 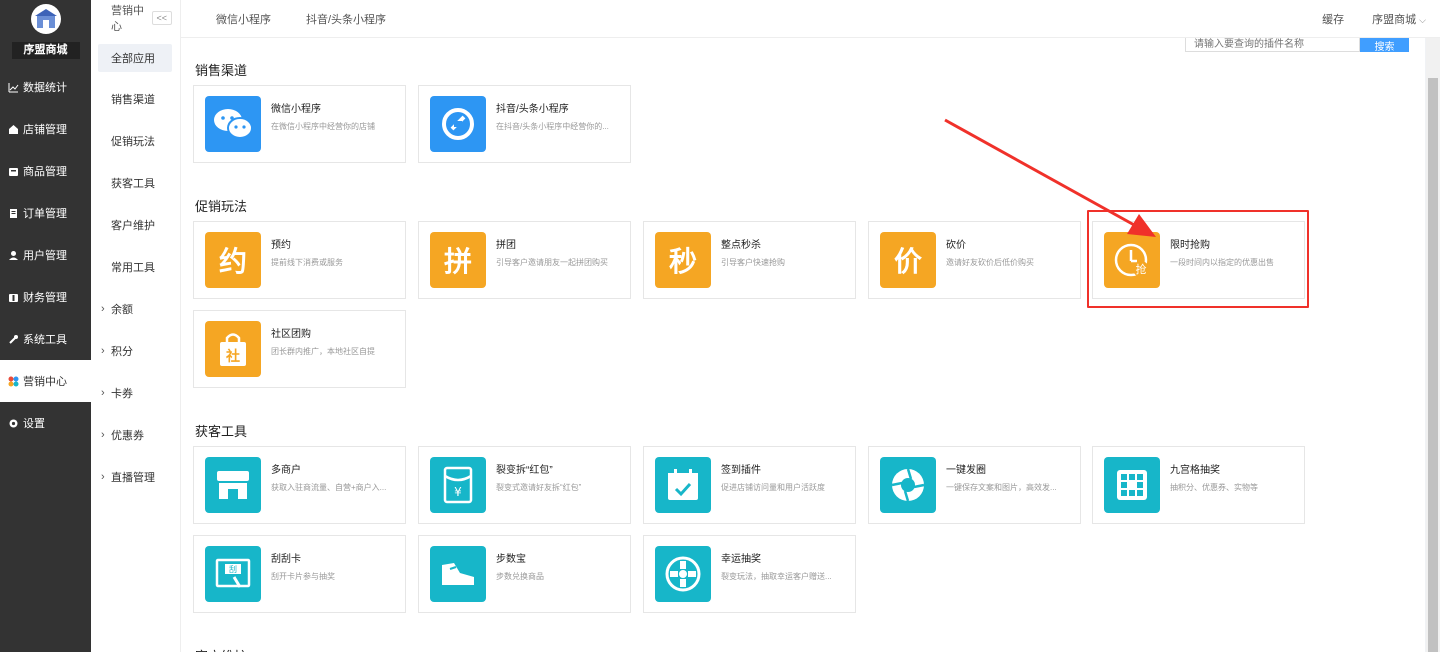 What do you see at coordinates (753, 262) in the screenshot?
I see `app-card-desc: 引导客户快速抢购` at bounding box center [753, 262].